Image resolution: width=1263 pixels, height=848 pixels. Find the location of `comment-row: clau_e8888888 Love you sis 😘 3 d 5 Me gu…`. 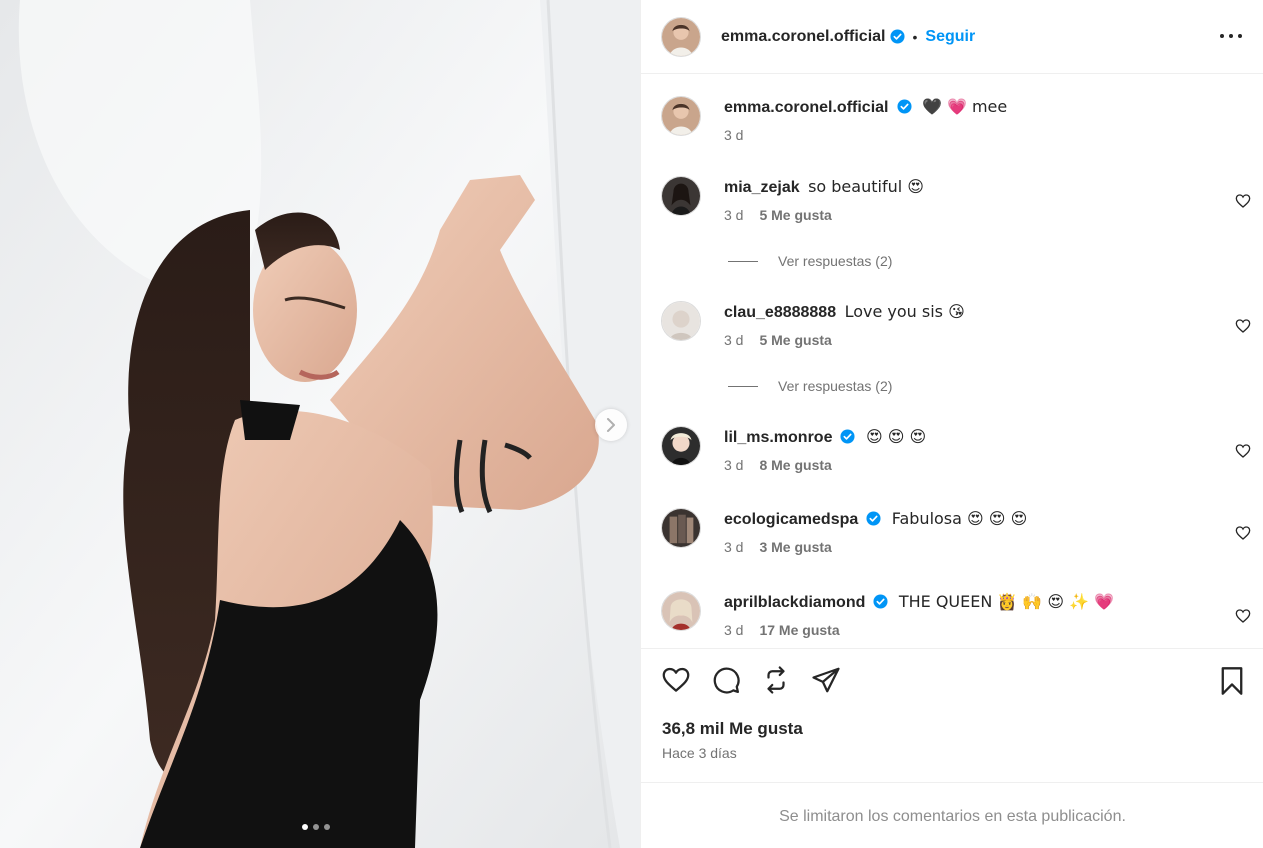

comment-row: clau_e8888888 Love you sis 😘 3 d 5 Me gu… is located at coordinates (956, 331).